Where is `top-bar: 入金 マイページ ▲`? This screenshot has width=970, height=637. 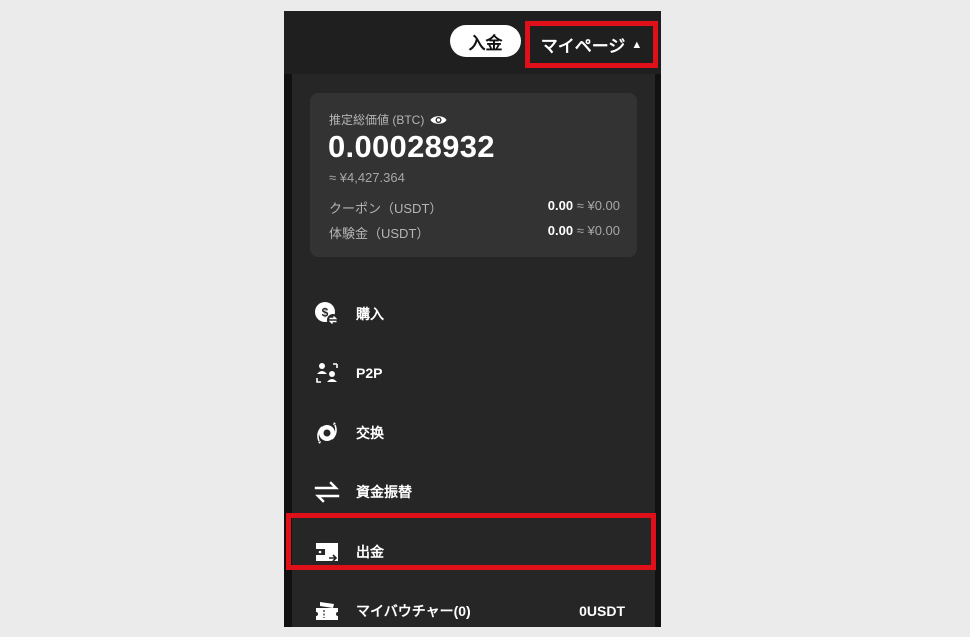
top-bar: 入金 マイページ ▲ is located at coordinates (472, 42).